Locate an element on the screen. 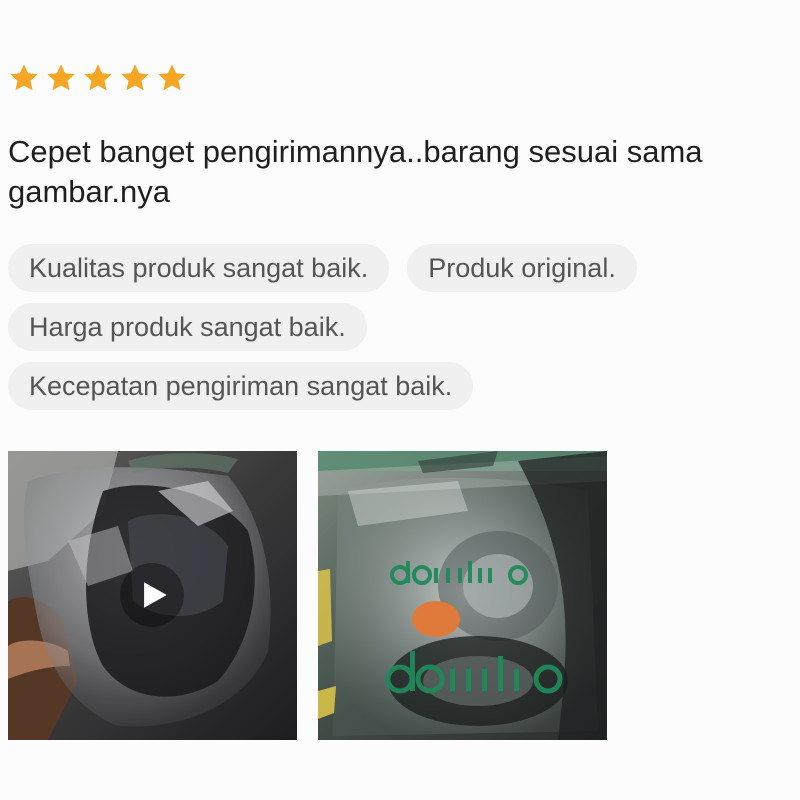  star-rating is located at coordinates (98, 78).